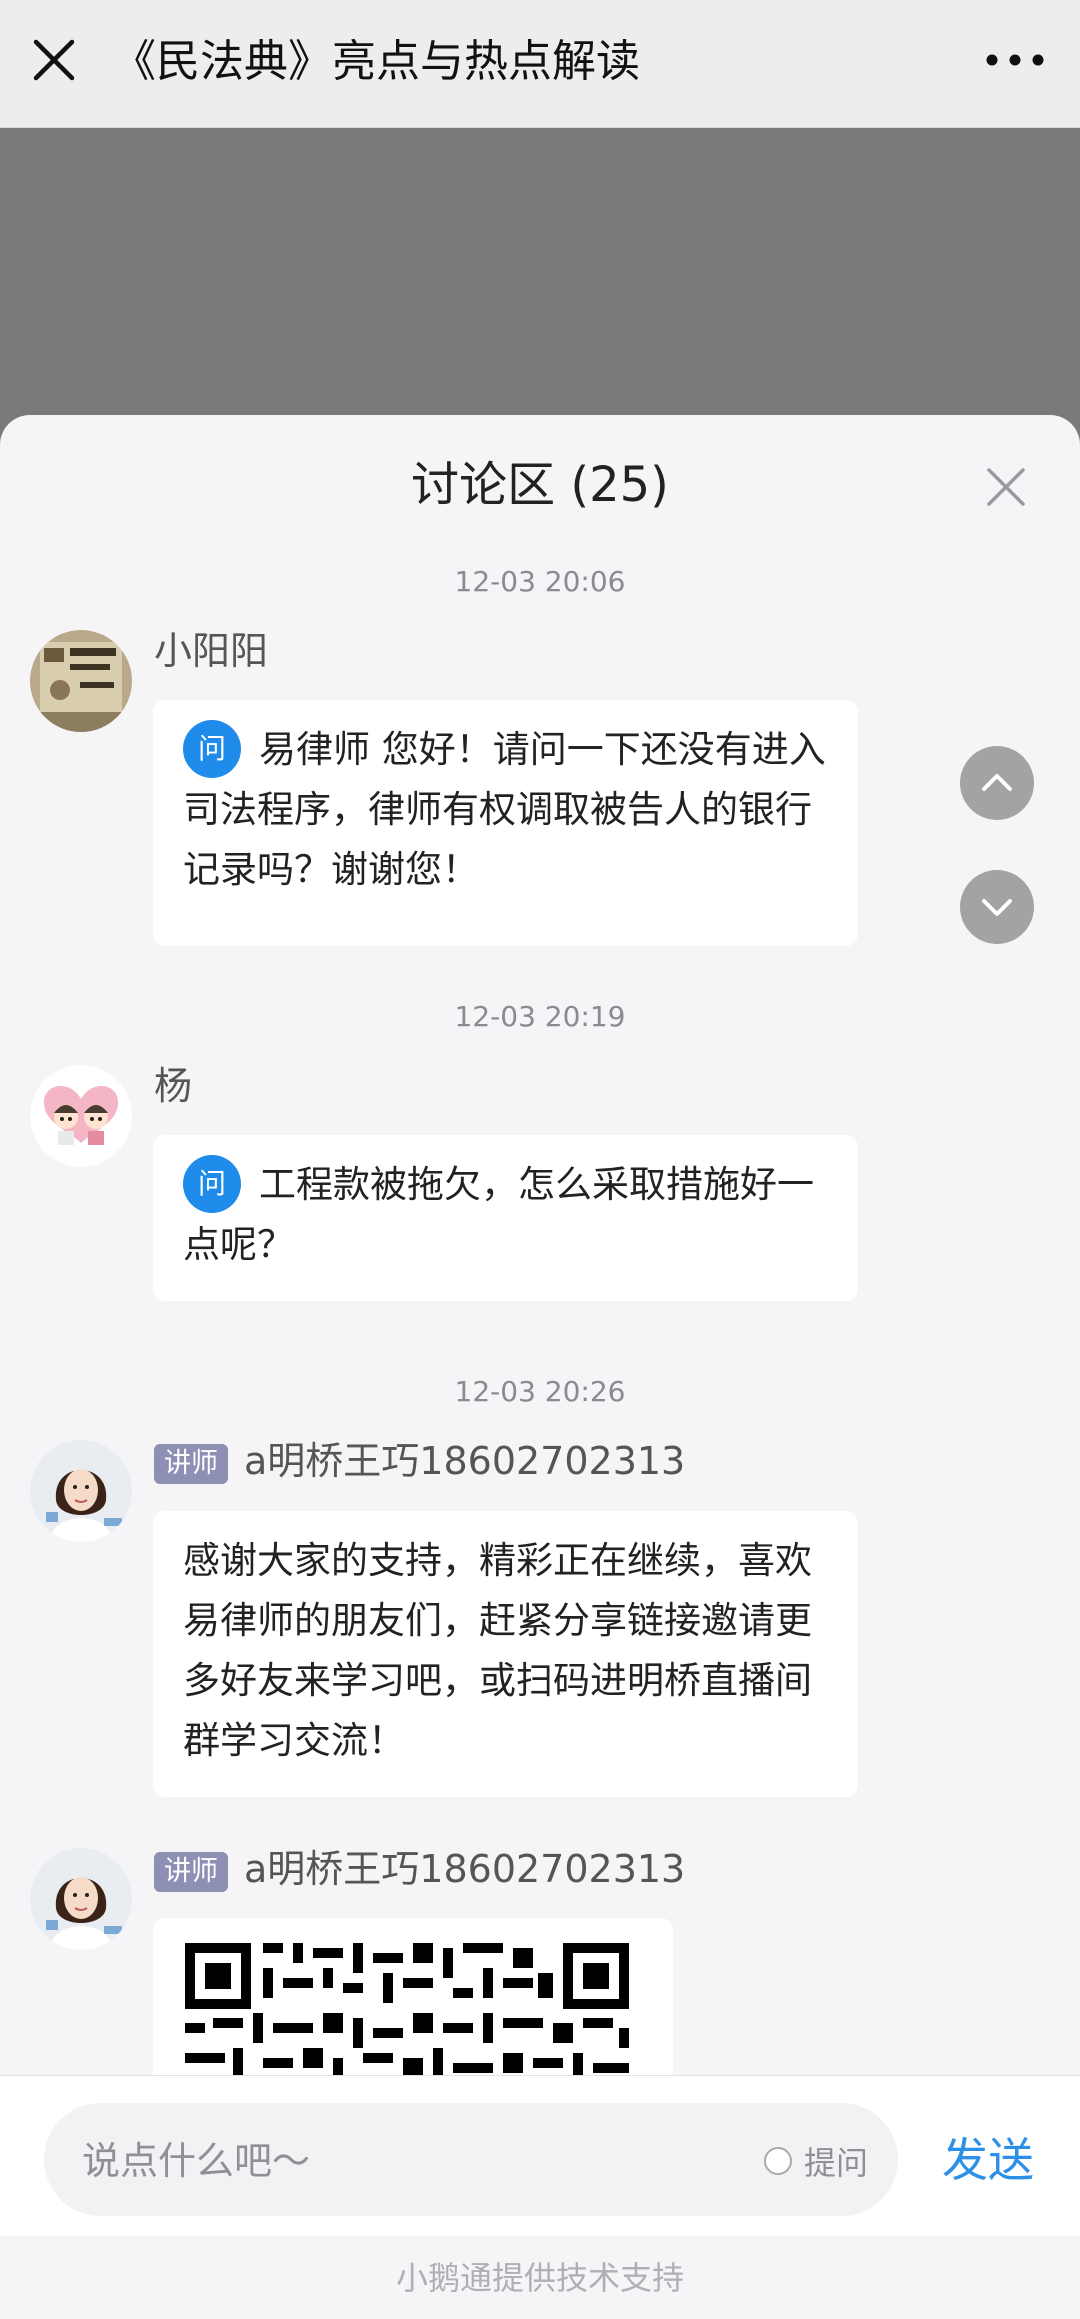 This screenshot has height=2319, width=1080. Describe the element at coordinates (1015, 60) in the screenshot. I see `more-dots-icon` at that location.